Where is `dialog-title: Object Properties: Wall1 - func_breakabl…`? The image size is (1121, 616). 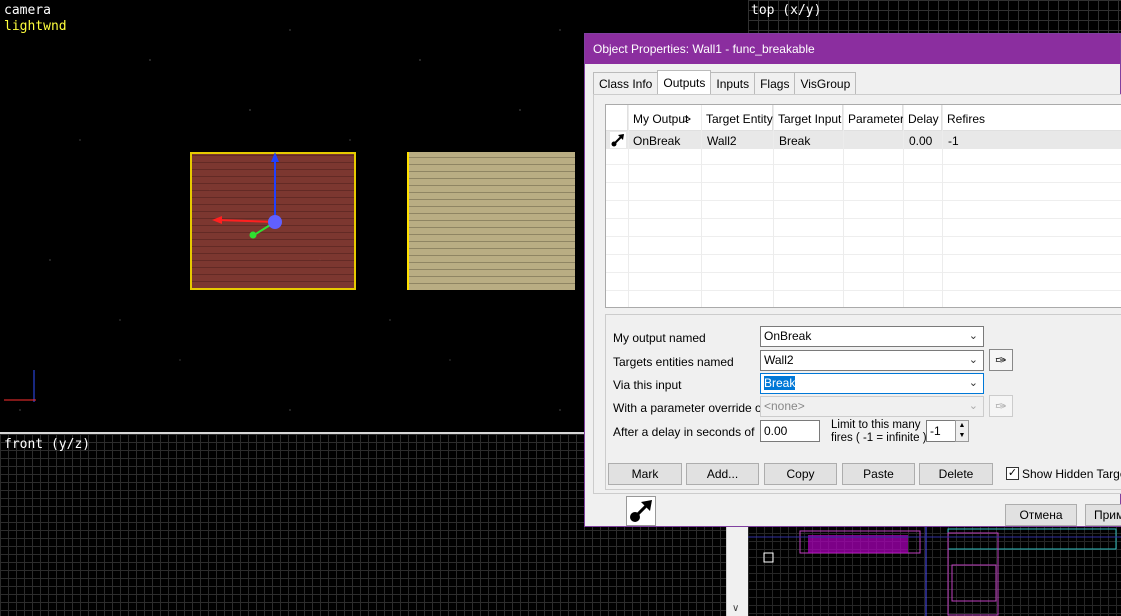
dialog-title: Object Properties: Wall1 - func_breakabl… is located at coordinates (852, 49).